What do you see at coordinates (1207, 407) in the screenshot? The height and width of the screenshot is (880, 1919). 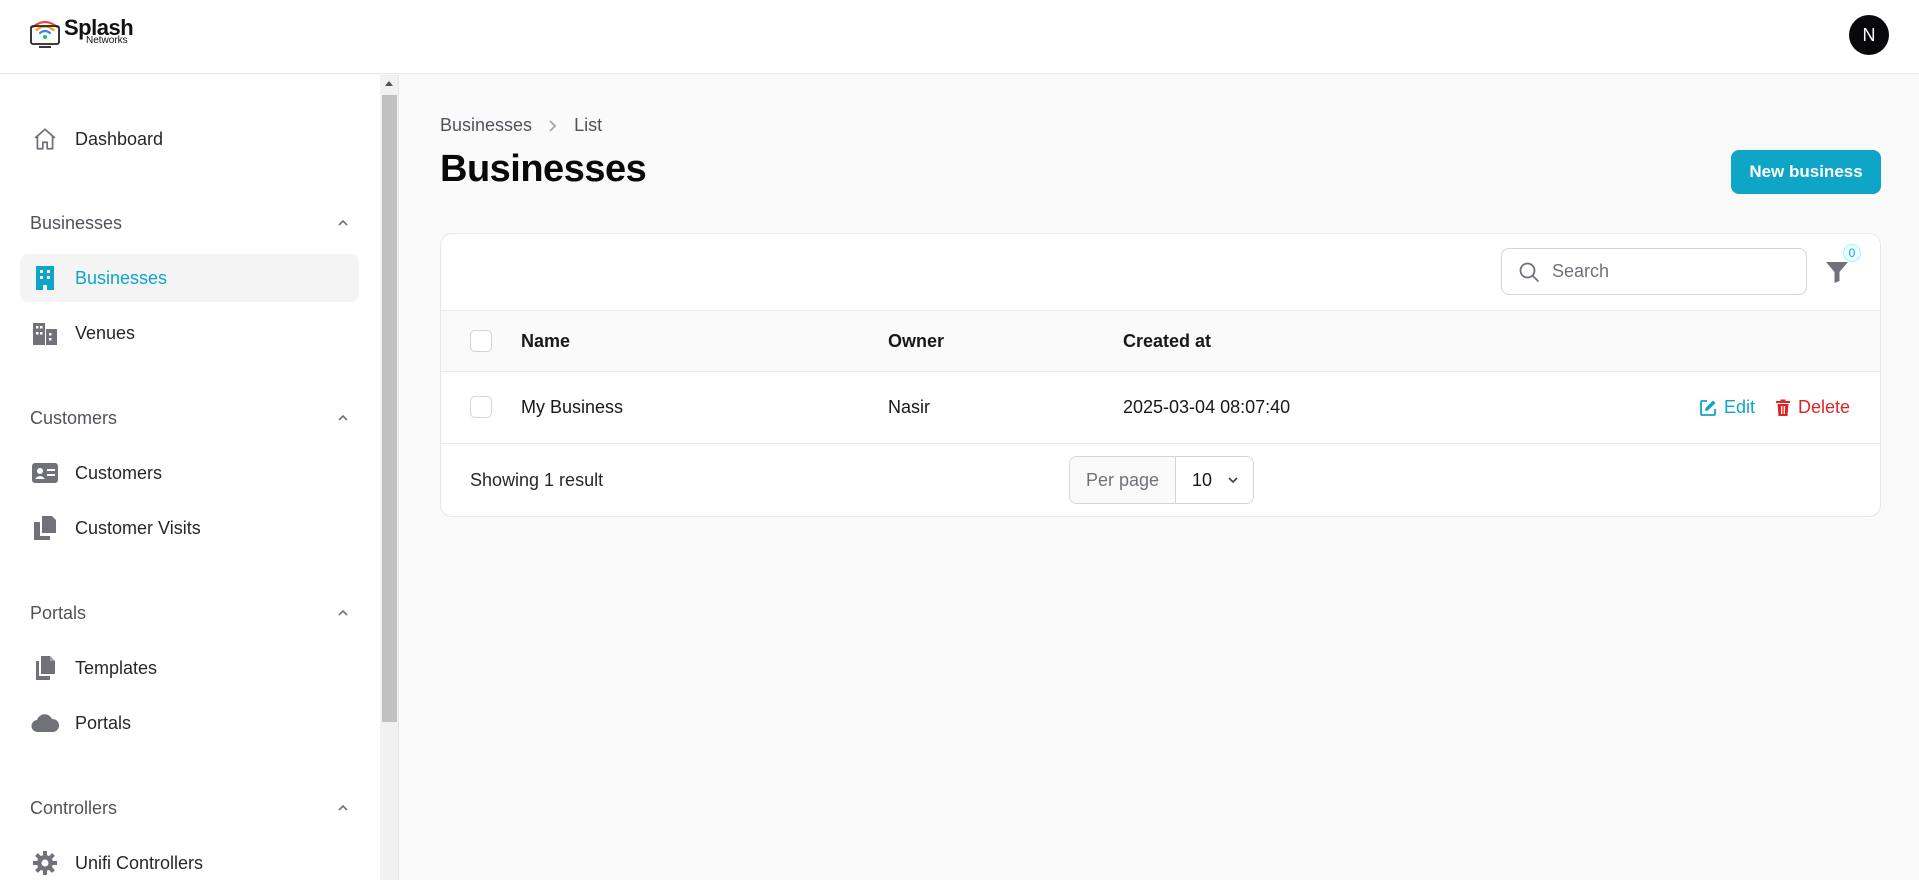 I see `cell-created-at: 2025-03-04 08:07:40` at bounding box center [1207, 407].